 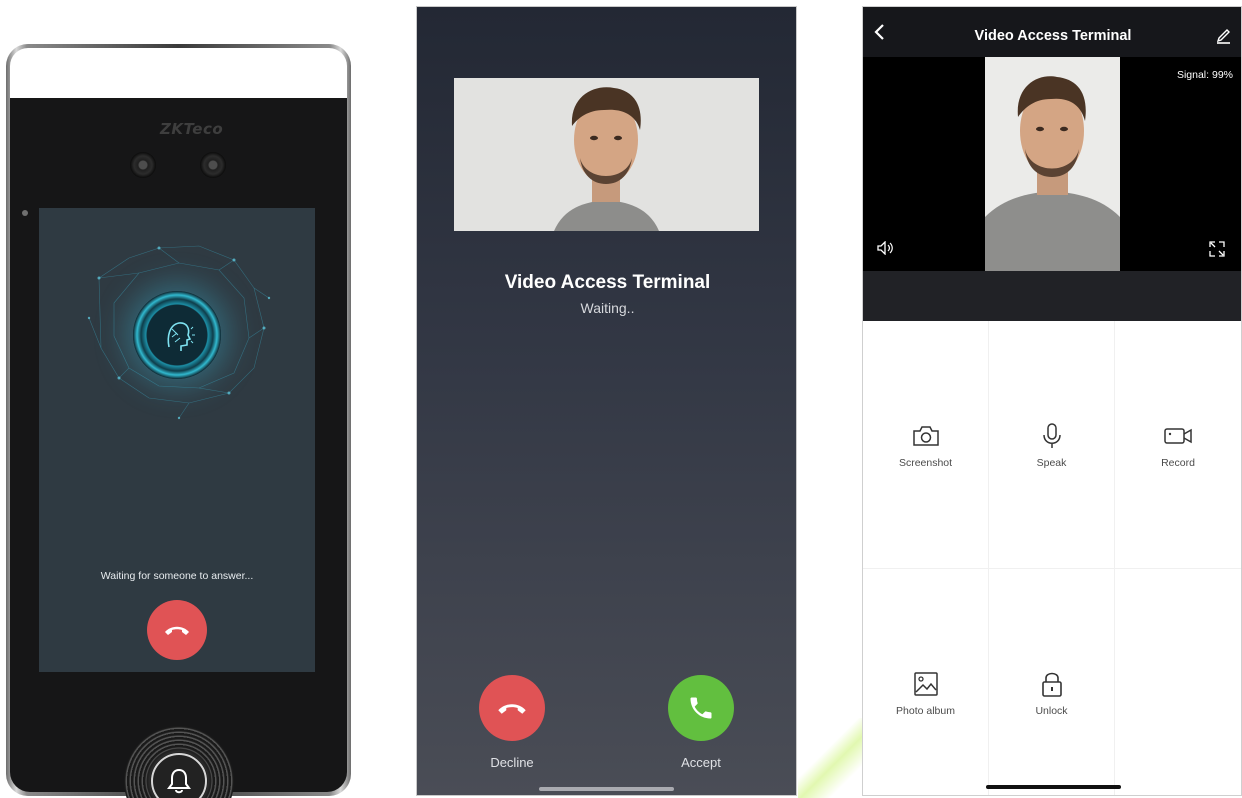 What do you see at coordinates (833, 758) in the screenshot?
I see `watermark-decoration` at bounding box center [833, 758].